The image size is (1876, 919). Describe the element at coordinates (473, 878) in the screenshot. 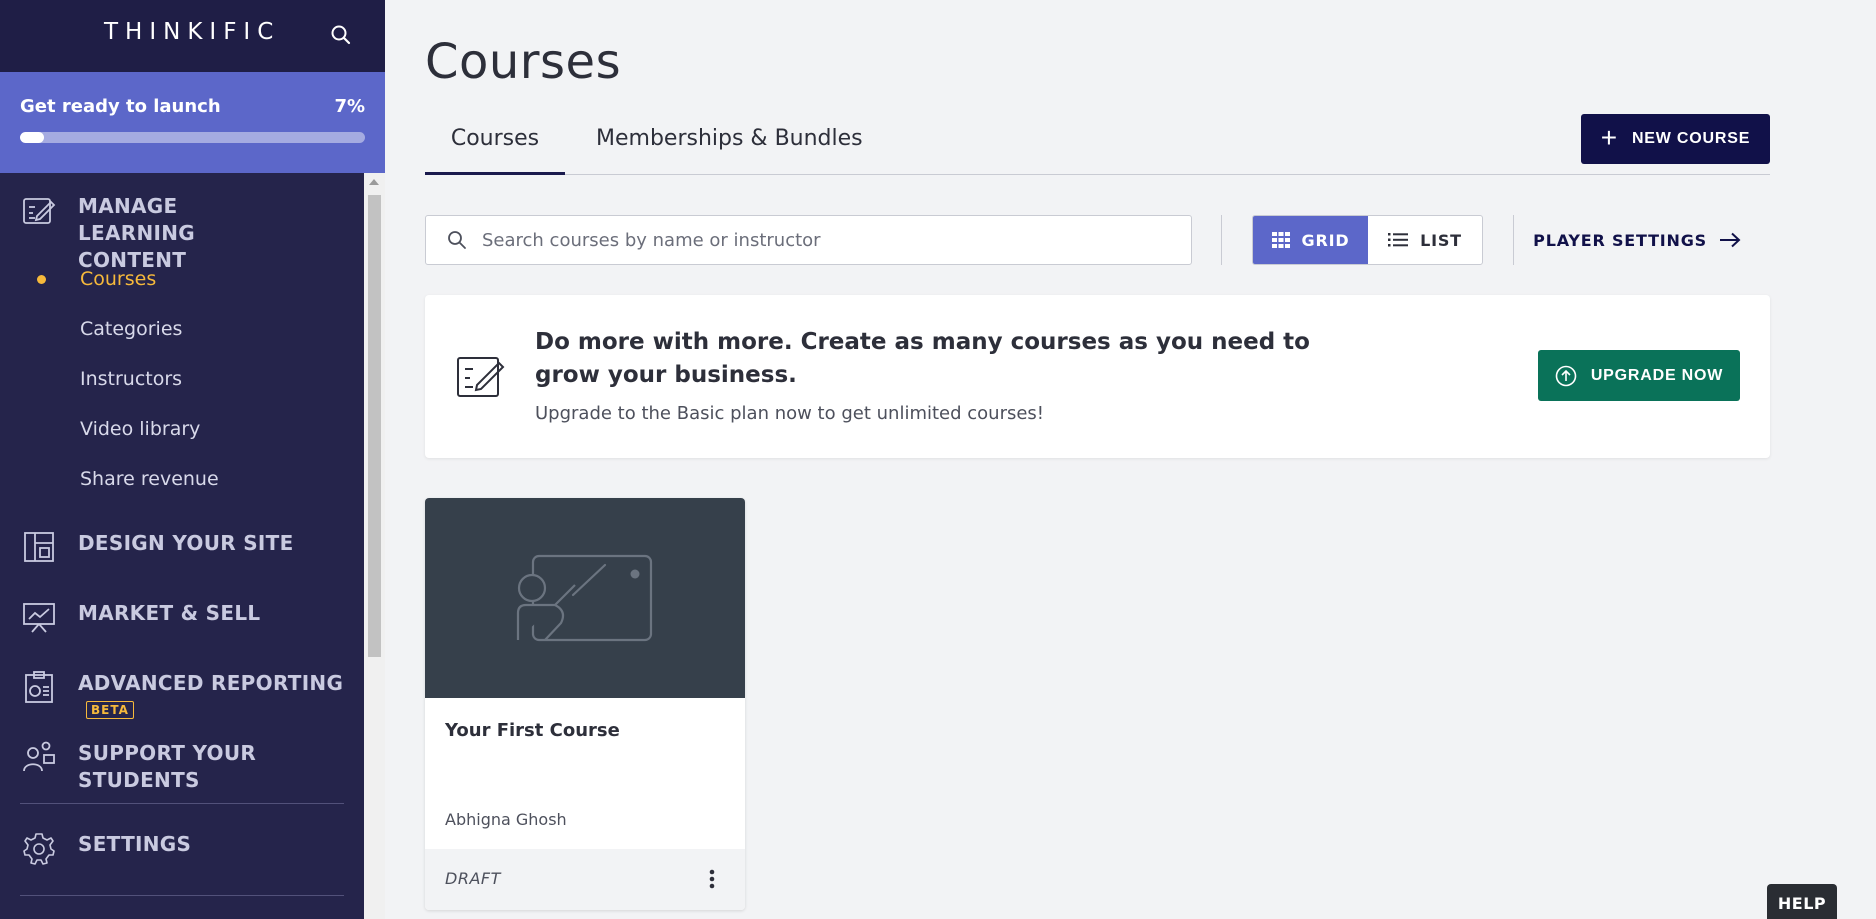

I see `course-status: DRAFT` at that location.